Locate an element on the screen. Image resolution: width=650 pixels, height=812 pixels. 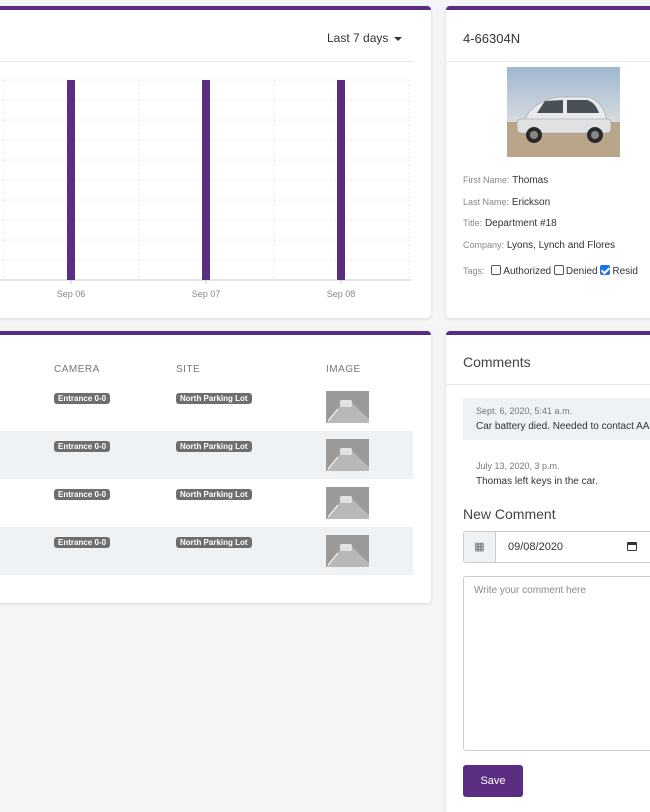
comment-date: July 13, 2020, 3 p.m. is located at coordinates (518, 466).